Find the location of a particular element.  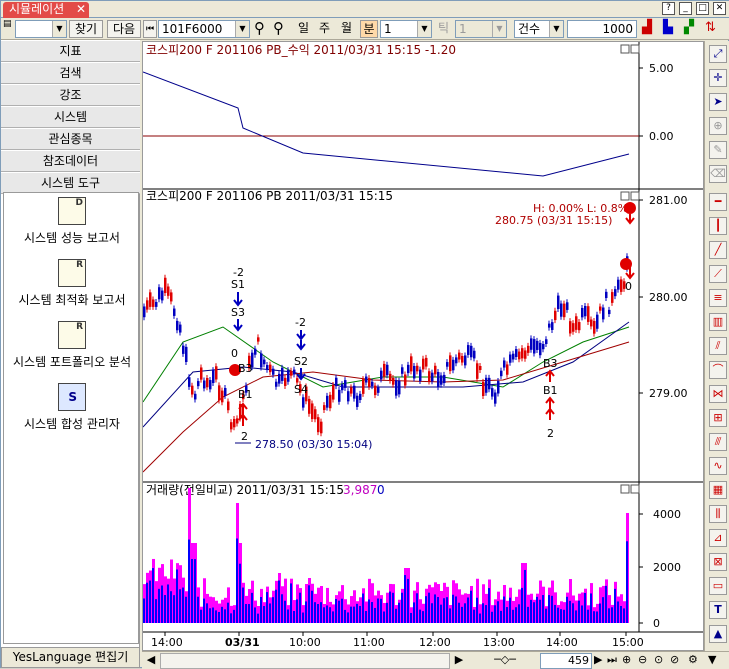

scroll-up-icon: ▲ is located at coordinates (718, 634).